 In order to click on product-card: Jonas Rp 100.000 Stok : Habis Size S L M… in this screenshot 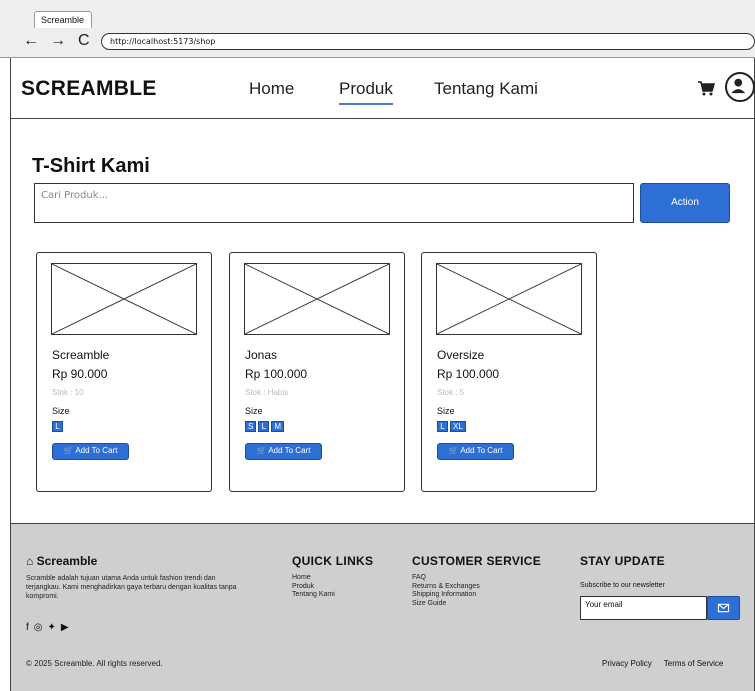, I will do `click(317, 372)`.